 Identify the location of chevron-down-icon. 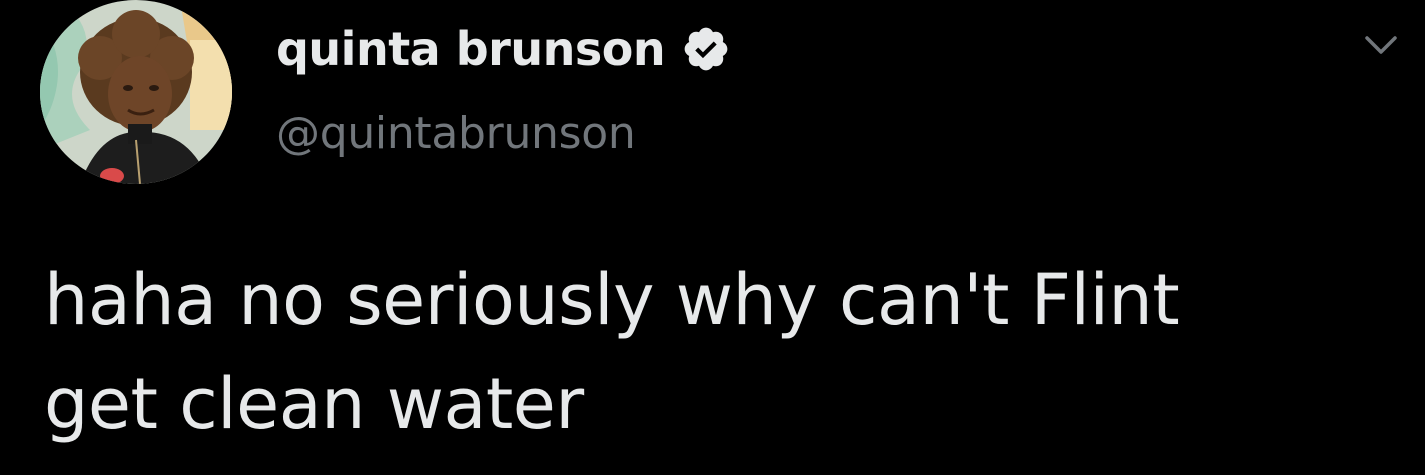
(1381, 45).